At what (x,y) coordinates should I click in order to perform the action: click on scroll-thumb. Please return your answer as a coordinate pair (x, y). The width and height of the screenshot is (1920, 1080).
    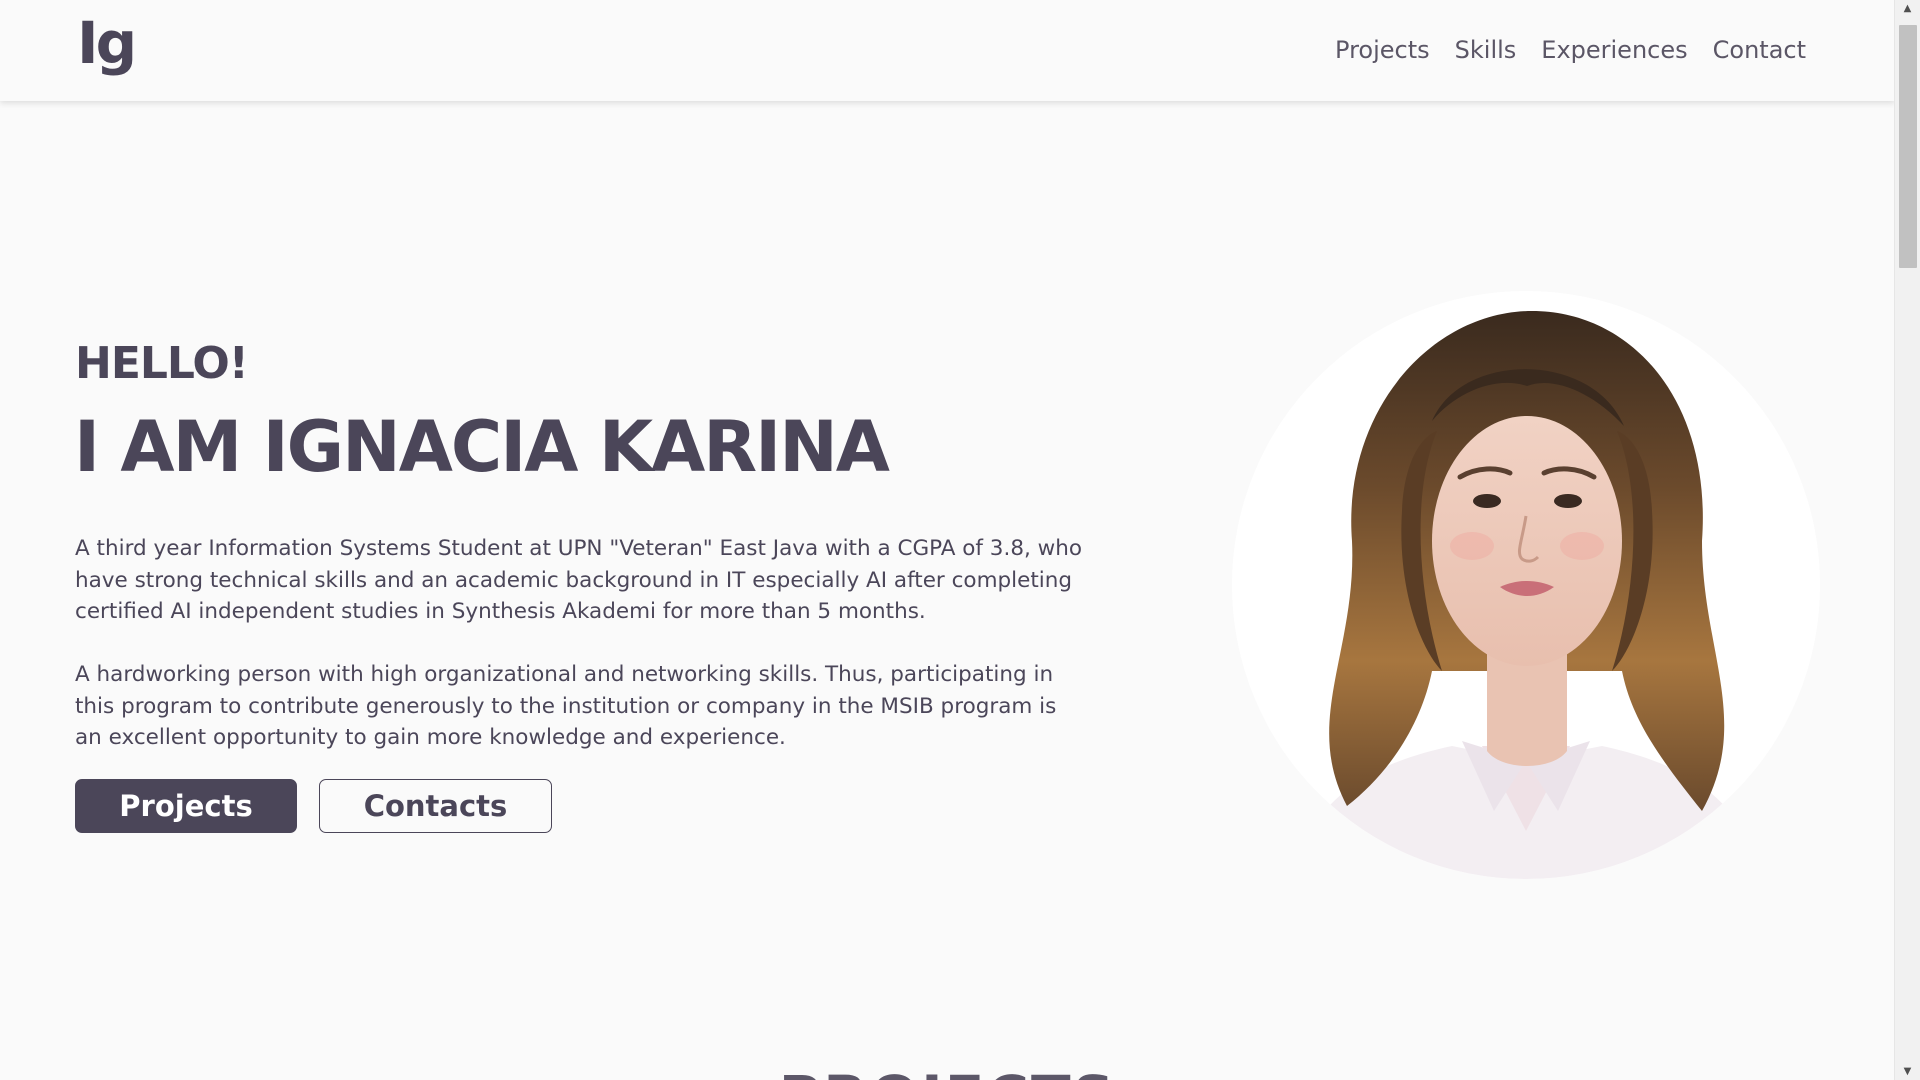
    Looking at the image, I should click on (1908, 146).